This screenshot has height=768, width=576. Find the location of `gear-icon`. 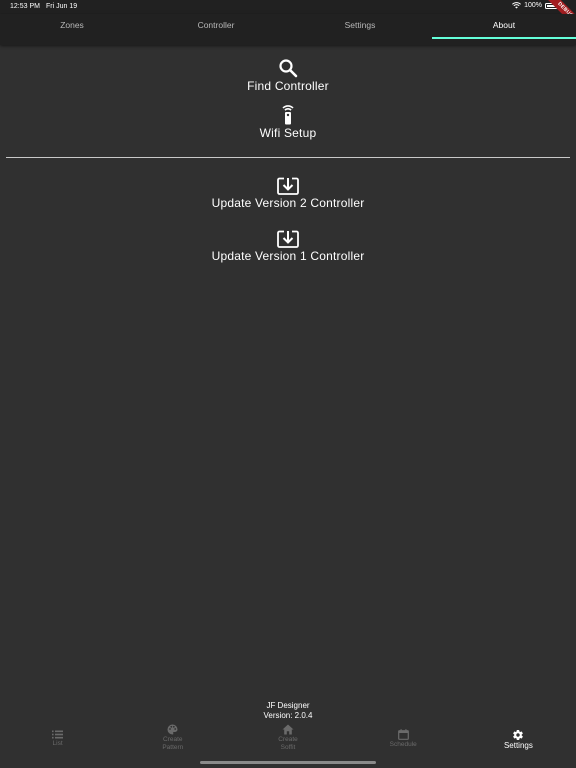

gear-icon is located at coordinates (518, 735).